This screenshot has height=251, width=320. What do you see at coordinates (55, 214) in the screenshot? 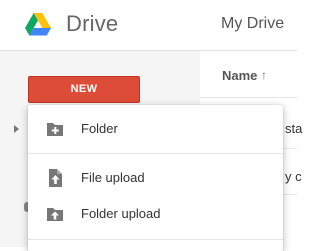
I see `folder-upload-icon` at bounding box center [55, 214].